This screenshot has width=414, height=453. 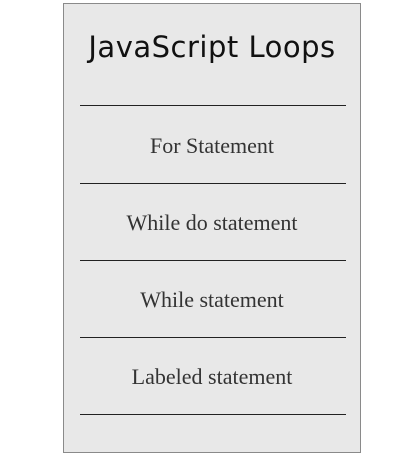 What do you see at coordinates (212, 146) in the screenshot?
I see `nav-item-for-statement: For Statement` at bounding box center [212, 146].